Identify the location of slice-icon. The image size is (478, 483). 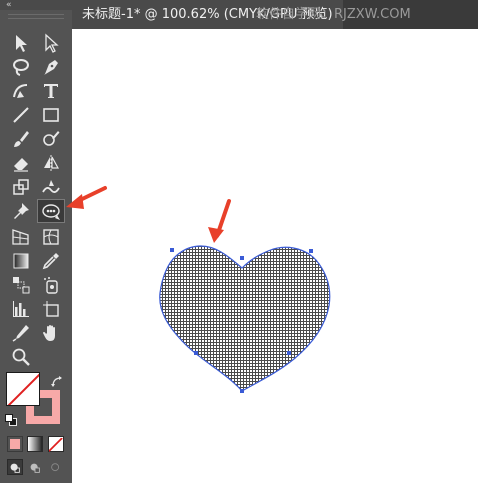
(20, 333).